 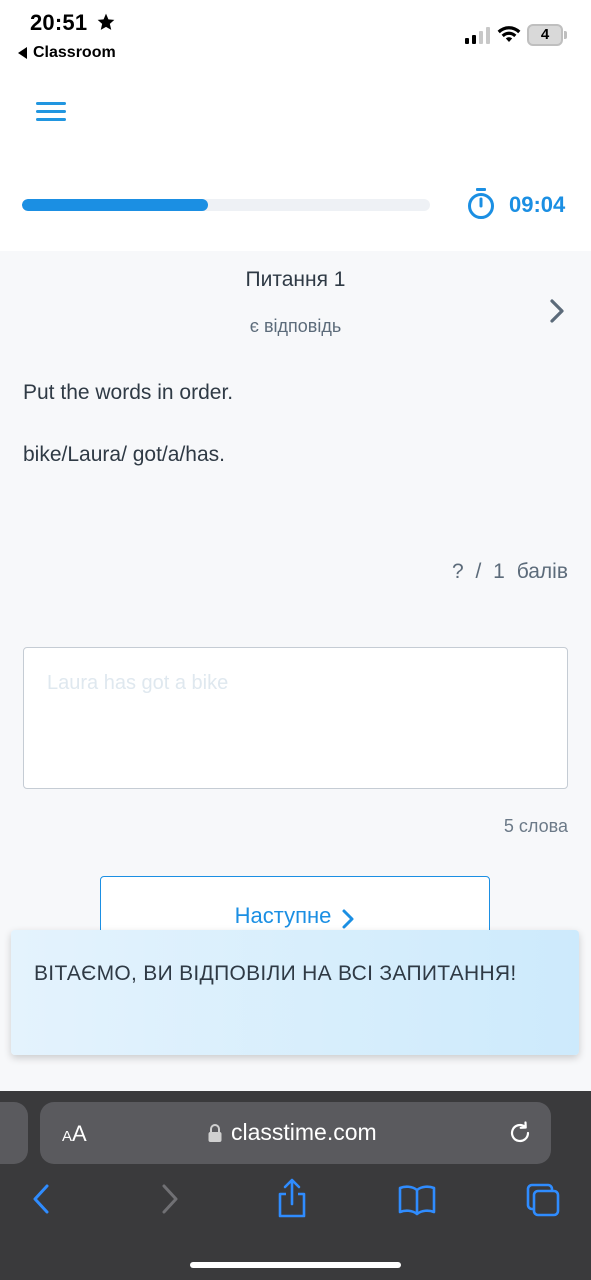 What do you see at coordinates (537, 204) in the screenshot?
I see `timer-display: 09:04` at bounding box center [537, 204].